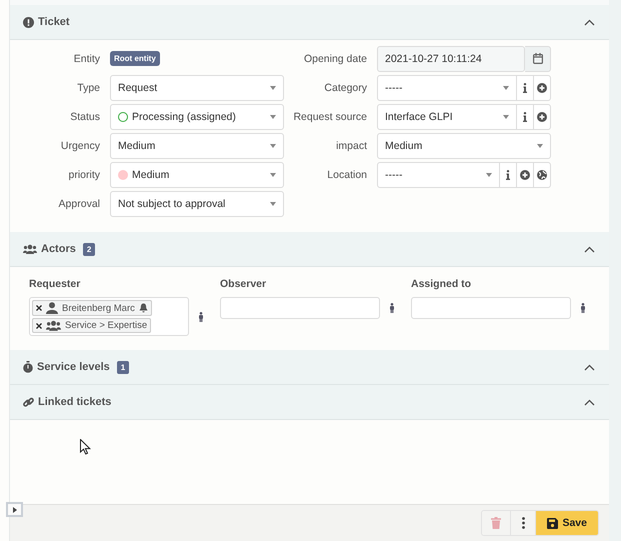 This screenshot has height=541, width=621. I want to click on caret-right-icon, so click(14, 509).